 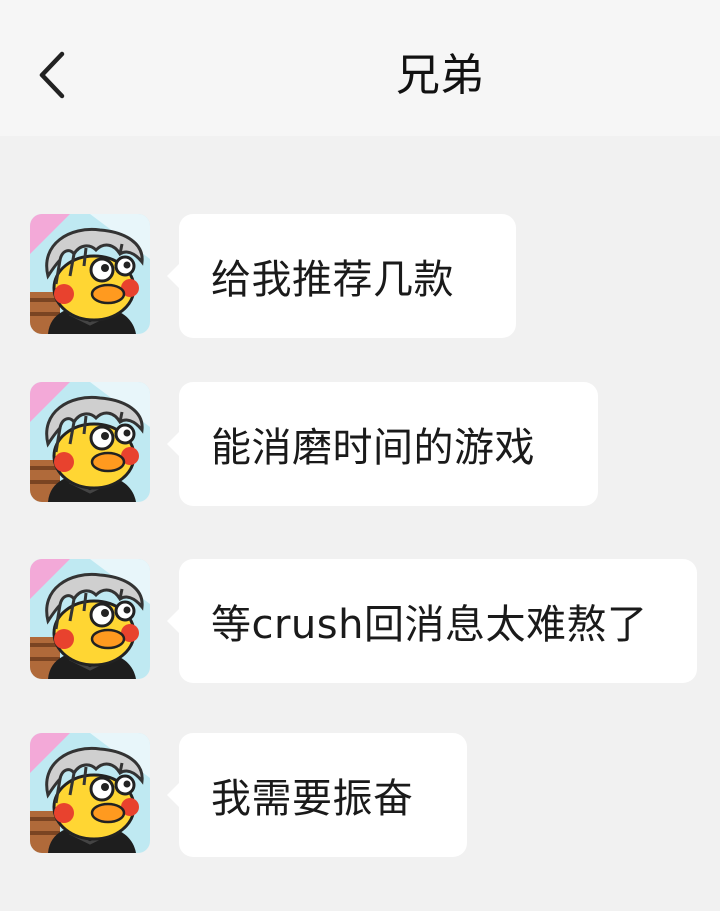 I want to click on message-text: 等crush回消息太难熬了, so click(x=429, y=625).